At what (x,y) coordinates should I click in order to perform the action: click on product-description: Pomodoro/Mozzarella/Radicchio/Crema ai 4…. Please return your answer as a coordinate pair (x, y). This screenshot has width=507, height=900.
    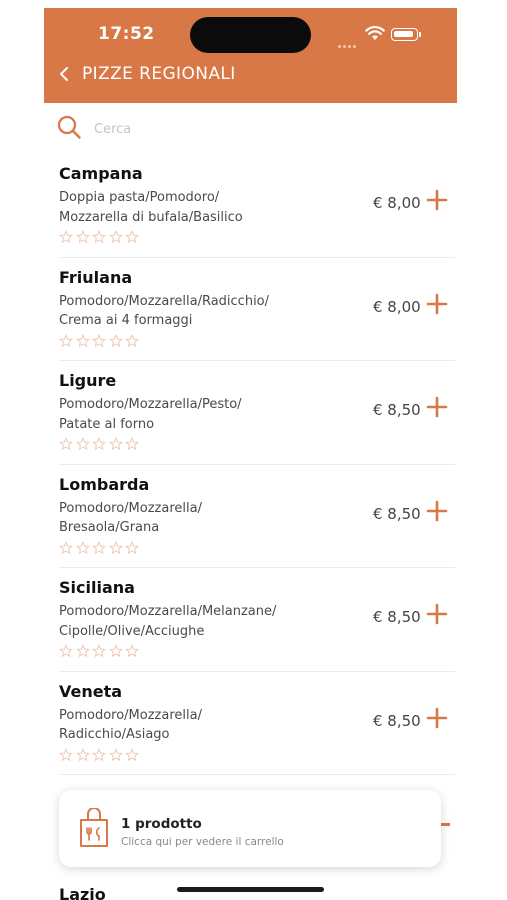
    Looking at the image, I should click on (184, 311).